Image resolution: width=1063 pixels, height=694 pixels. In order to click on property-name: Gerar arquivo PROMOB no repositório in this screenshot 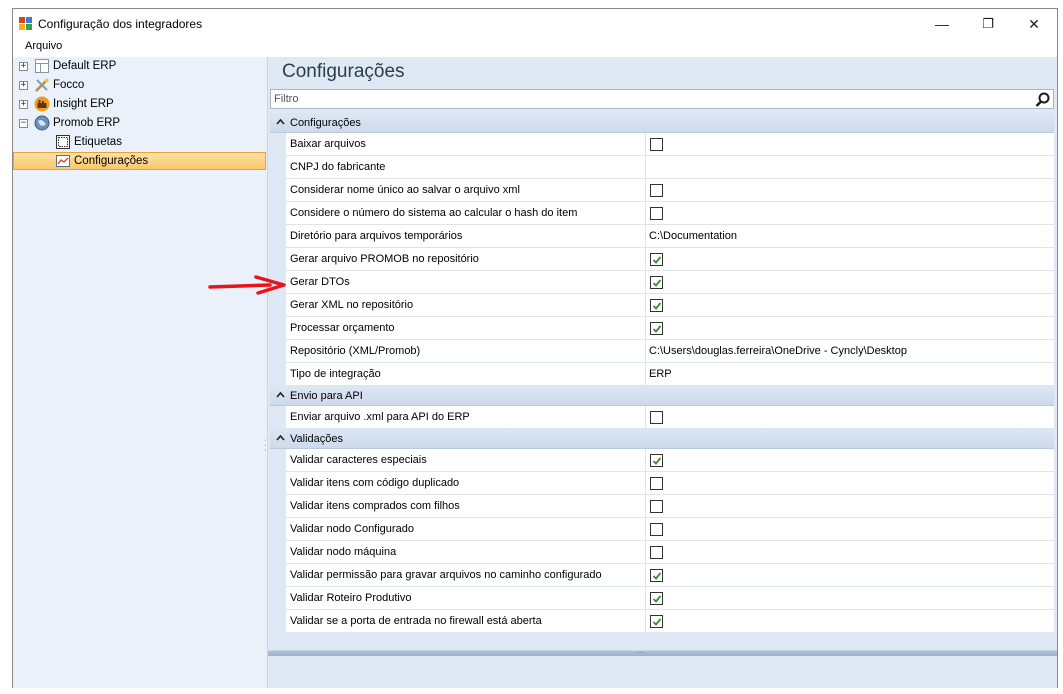, I will do `click(466, 259)`.